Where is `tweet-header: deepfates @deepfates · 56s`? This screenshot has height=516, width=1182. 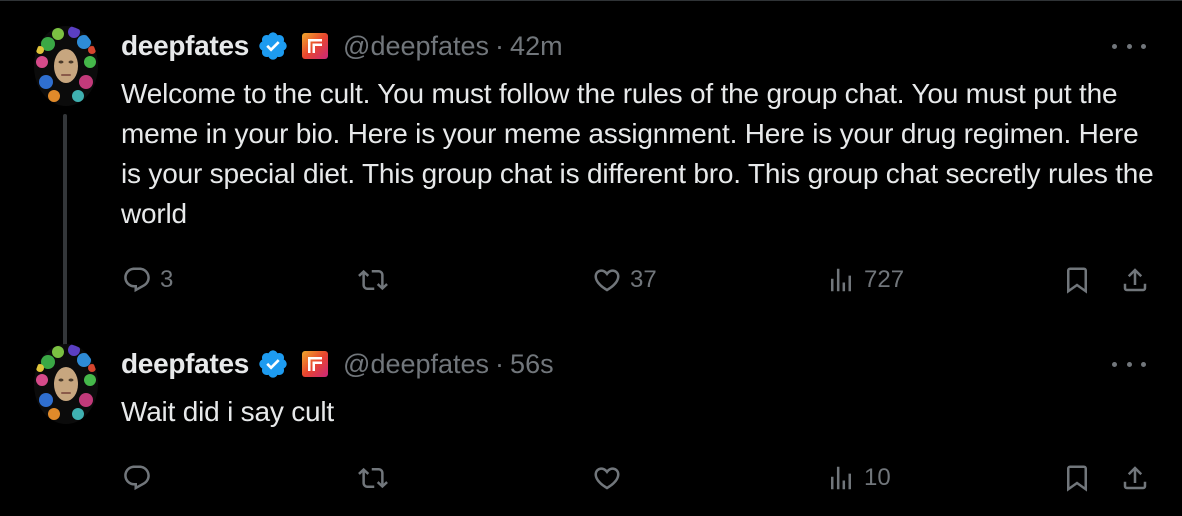 tweet-header: deepfates @deepfates · 56s is located at coordinates (337, 364).